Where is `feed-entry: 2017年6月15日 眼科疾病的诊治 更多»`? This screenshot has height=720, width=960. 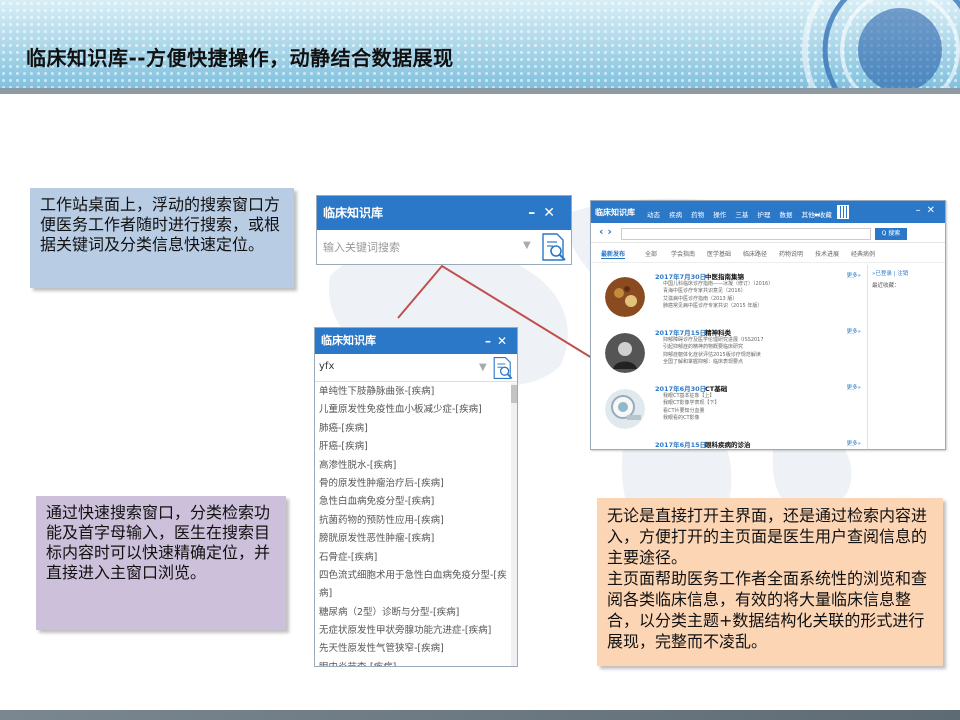 feed-entry: 2017年6月15日 眼科疾病的诊治 更多» is located at coordinates (732, 441).